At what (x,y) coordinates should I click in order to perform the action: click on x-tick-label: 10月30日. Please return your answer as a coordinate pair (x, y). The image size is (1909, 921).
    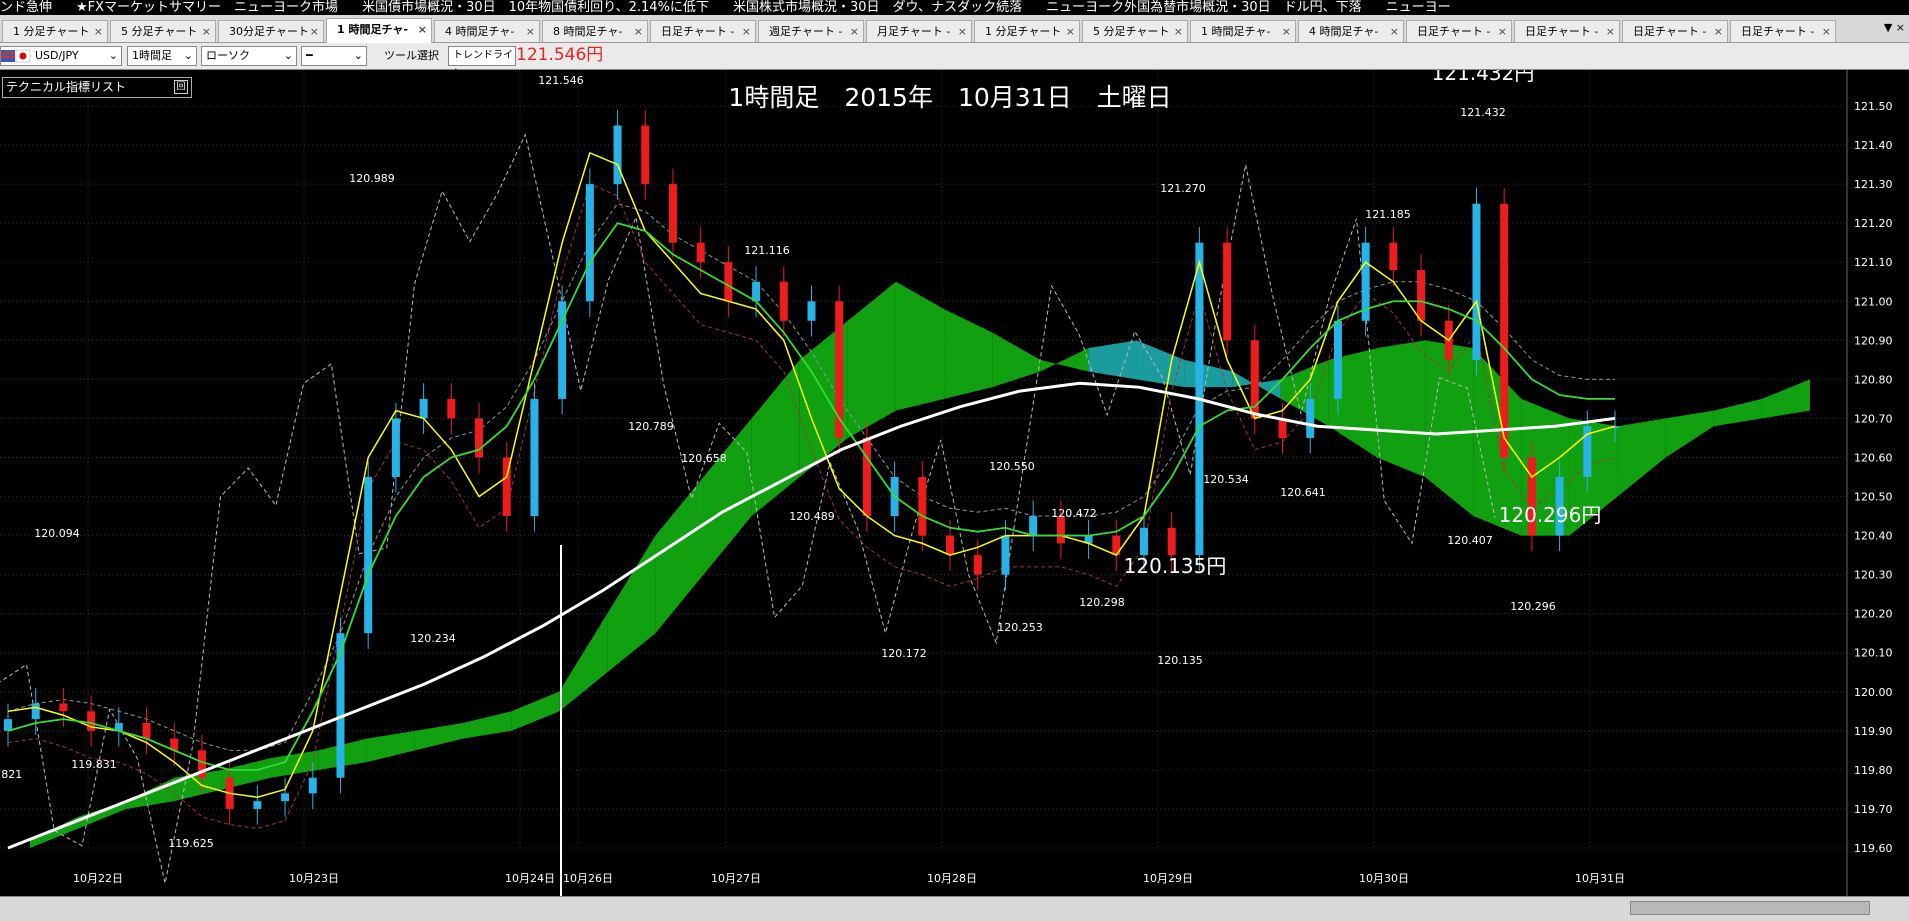
    Looking at the image, I should click on (1384, 878).